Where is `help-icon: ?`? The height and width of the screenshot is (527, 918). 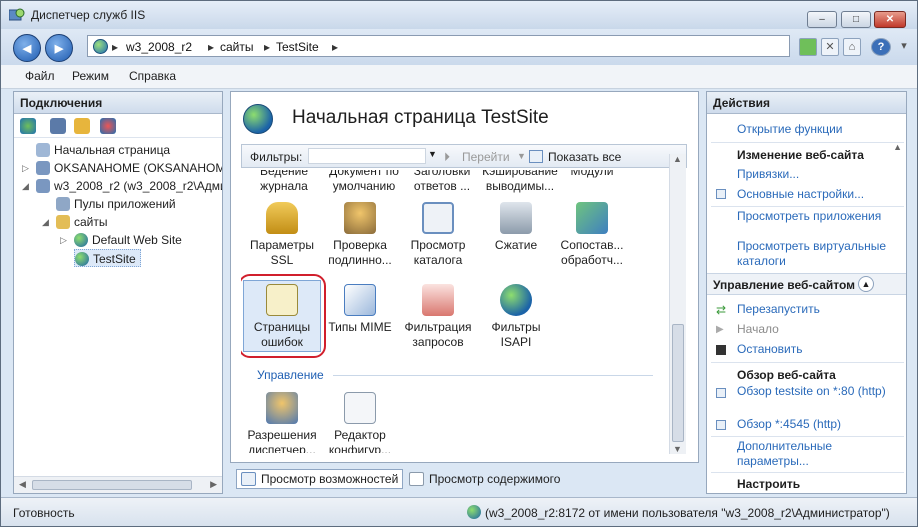 help-icon: ? is located at coordinates (881, 47).